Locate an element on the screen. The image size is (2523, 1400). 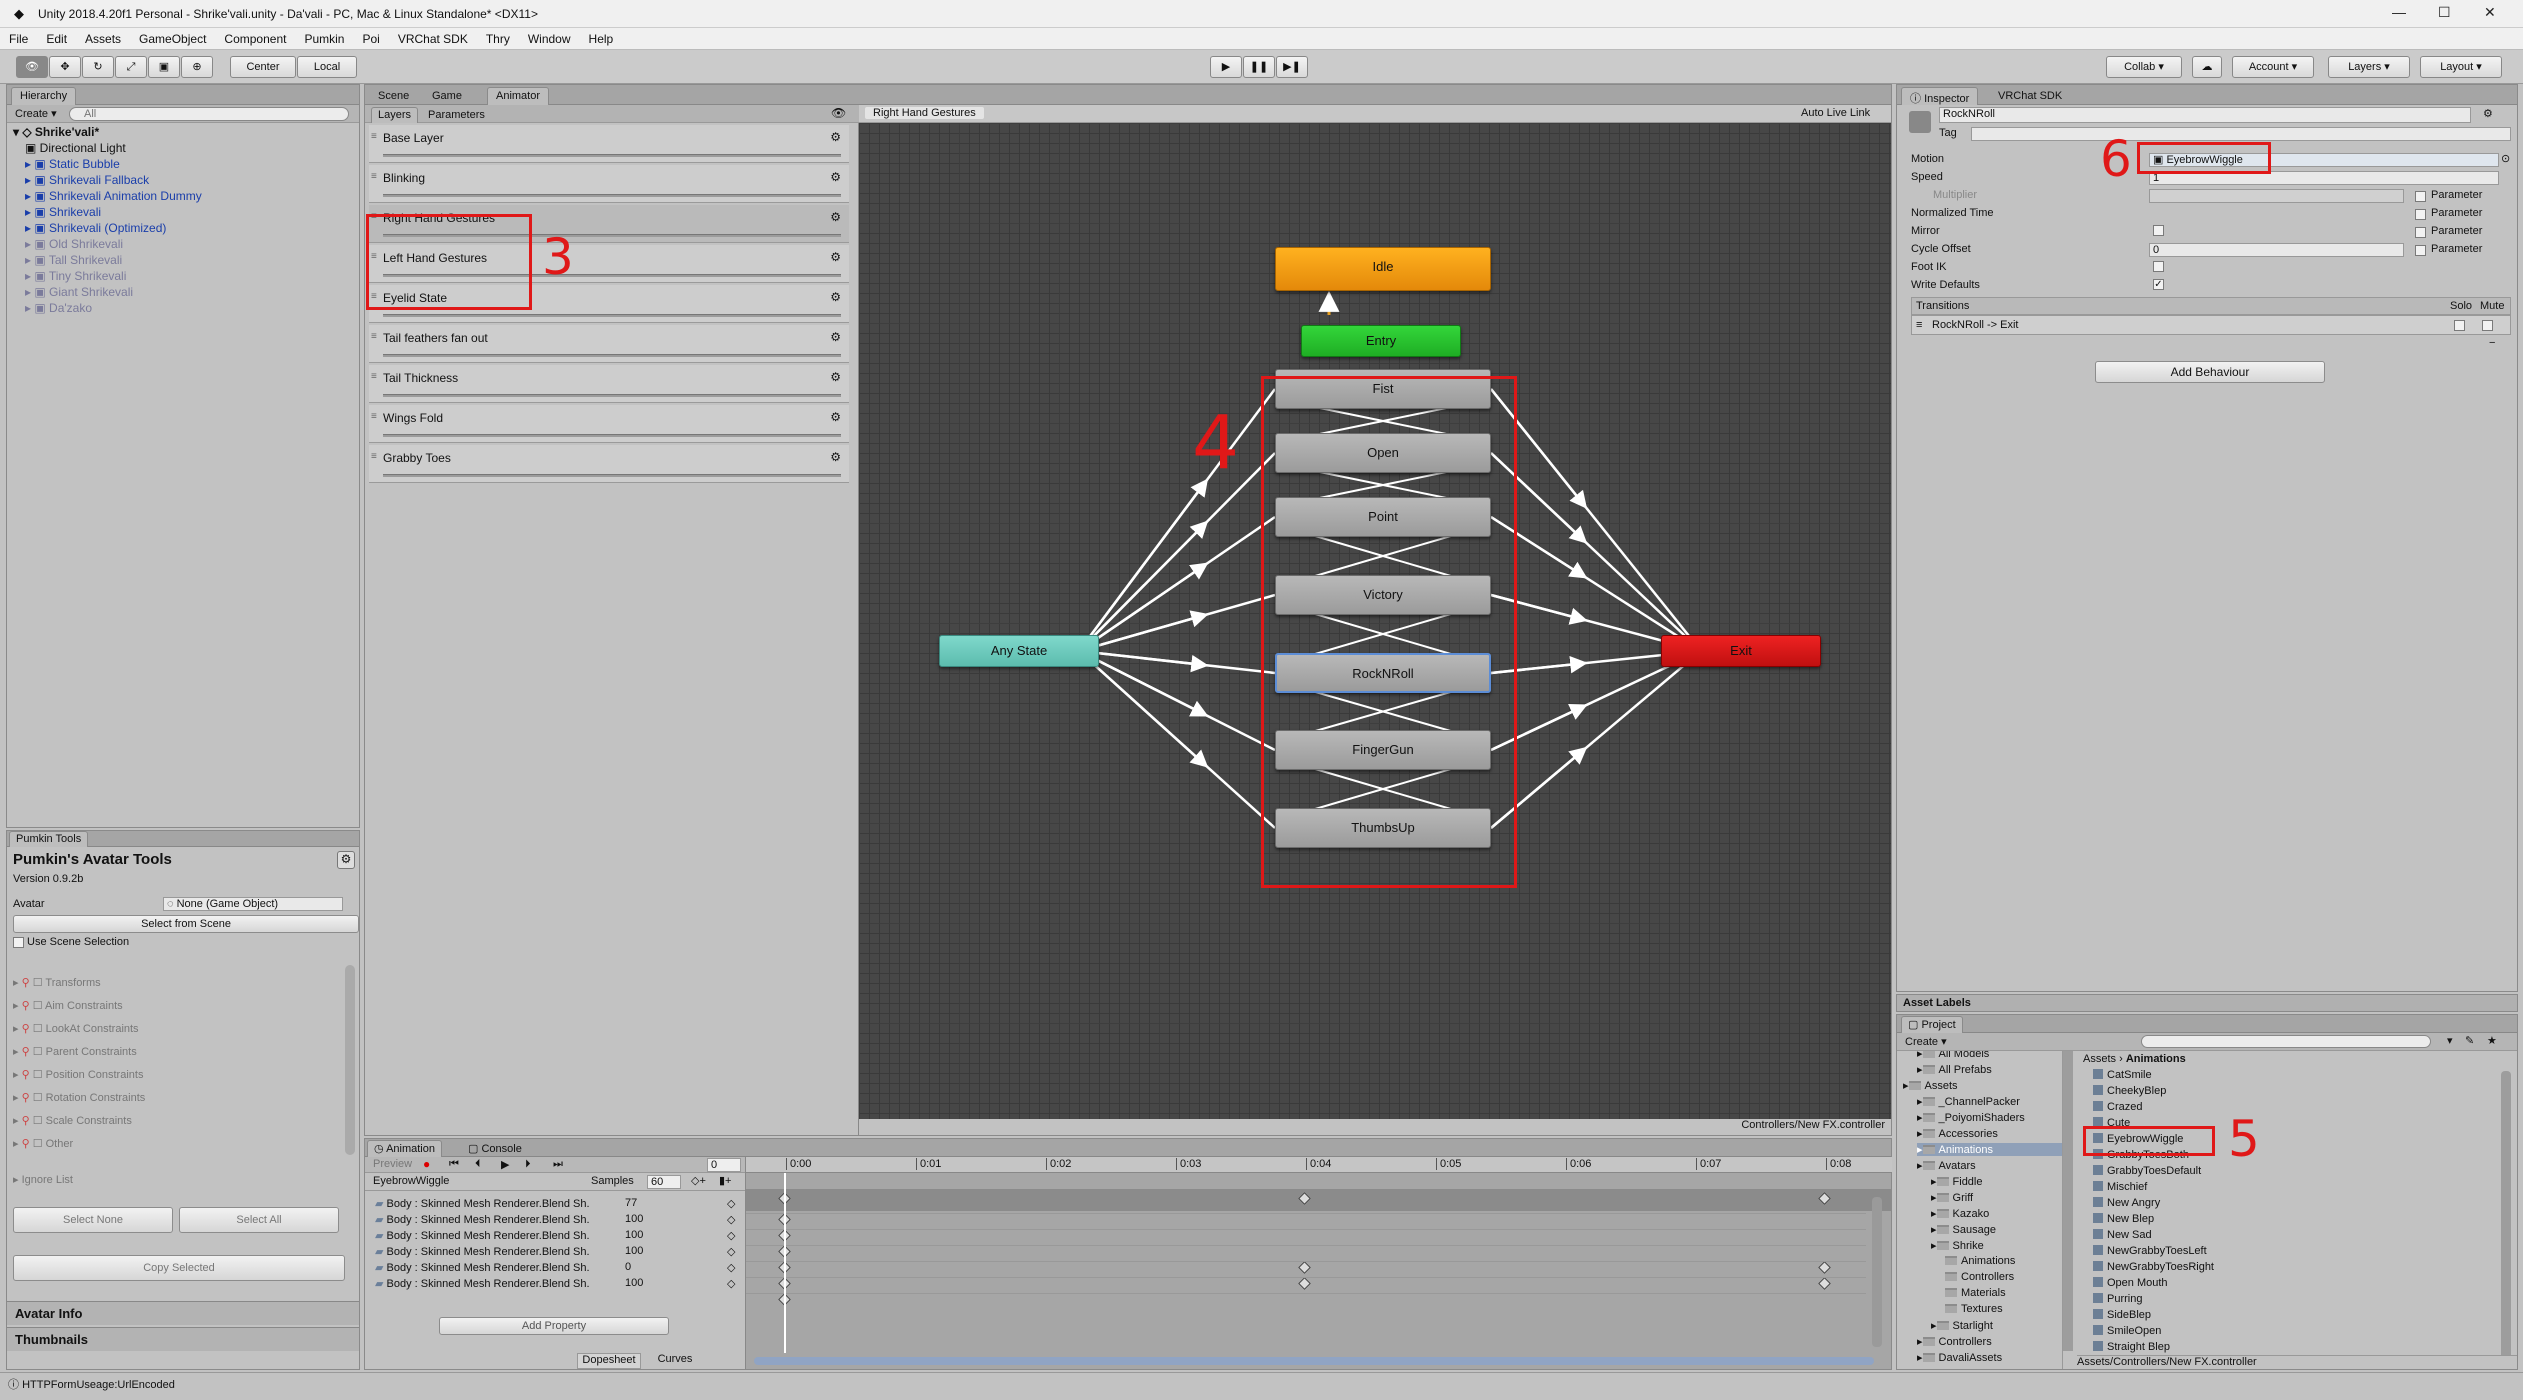
eye-icon: 👁 is located at coordinates (838, 113).